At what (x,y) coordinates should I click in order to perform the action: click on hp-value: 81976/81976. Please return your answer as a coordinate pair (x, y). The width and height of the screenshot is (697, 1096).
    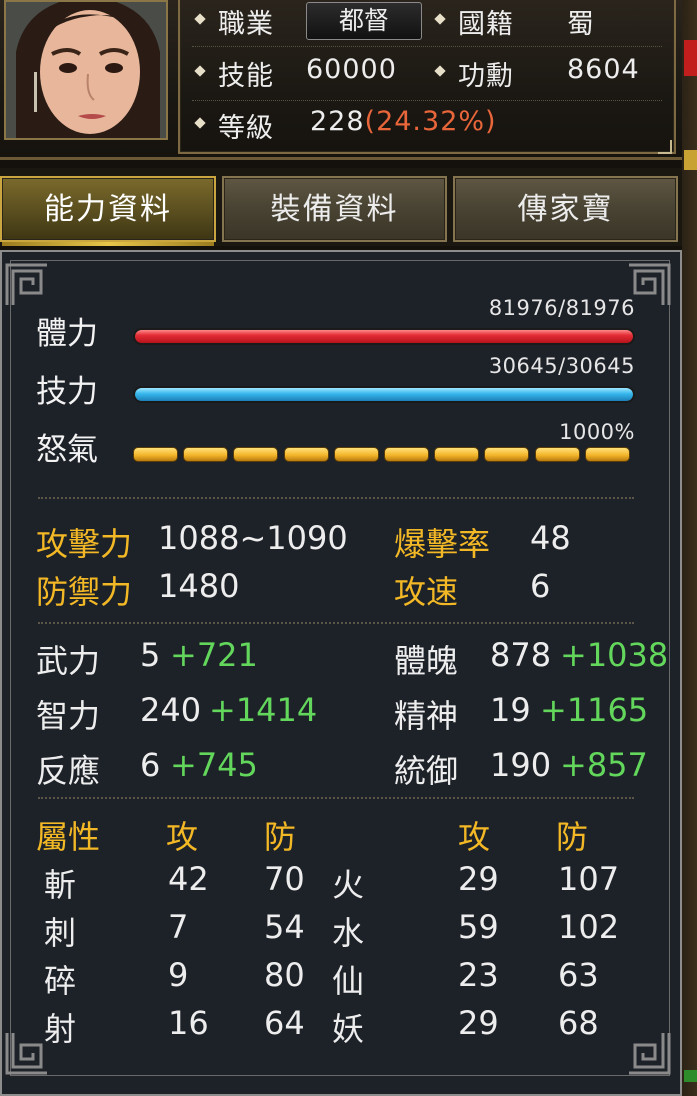
    Looking at the image, I should click on (561, 308).